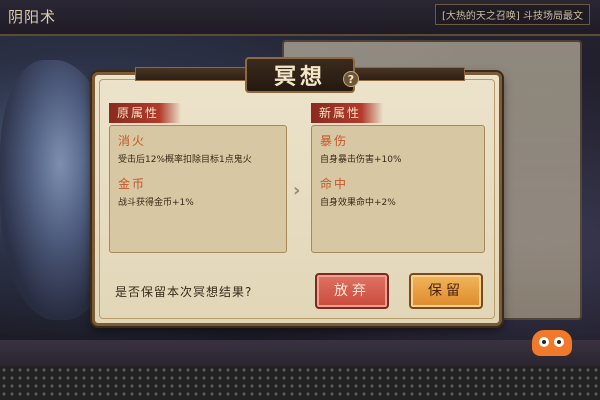 The image size is (600, 400). Describe the element at coordinates (32, 17) in the screenshot. I see `app-title: 阴阳术` at that location.